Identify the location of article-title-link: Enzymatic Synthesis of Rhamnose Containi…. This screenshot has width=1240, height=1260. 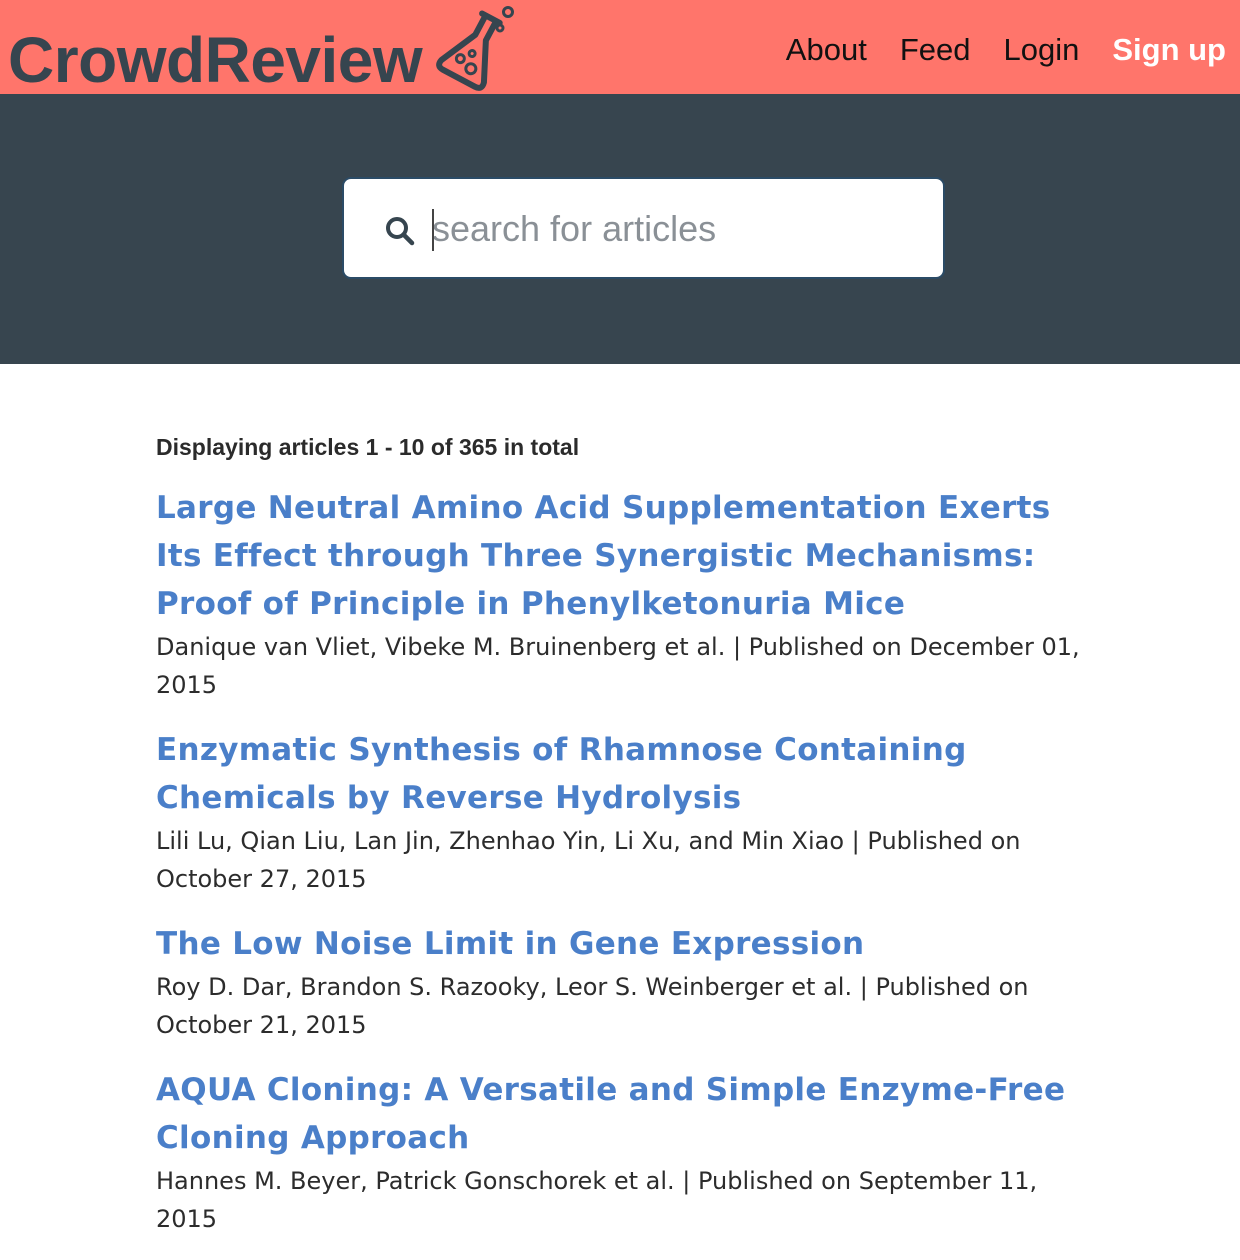
(626, 774).